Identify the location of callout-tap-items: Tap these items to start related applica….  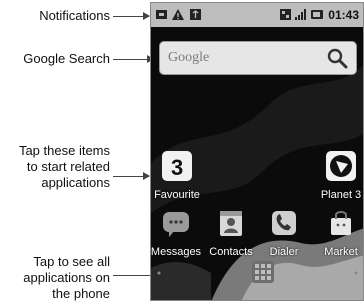
(59, 167).